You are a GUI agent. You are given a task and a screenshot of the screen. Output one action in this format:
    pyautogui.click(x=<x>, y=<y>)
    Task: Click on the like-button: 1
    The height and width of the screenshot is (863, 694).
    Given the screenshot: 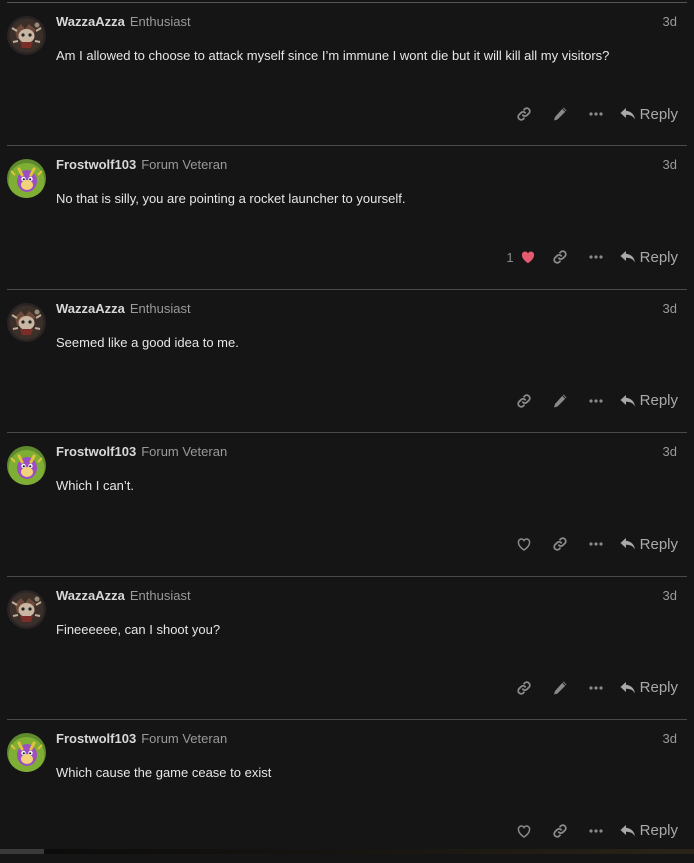 What is the action you would take?
    pyautogui.click(x=520, y=257)
    